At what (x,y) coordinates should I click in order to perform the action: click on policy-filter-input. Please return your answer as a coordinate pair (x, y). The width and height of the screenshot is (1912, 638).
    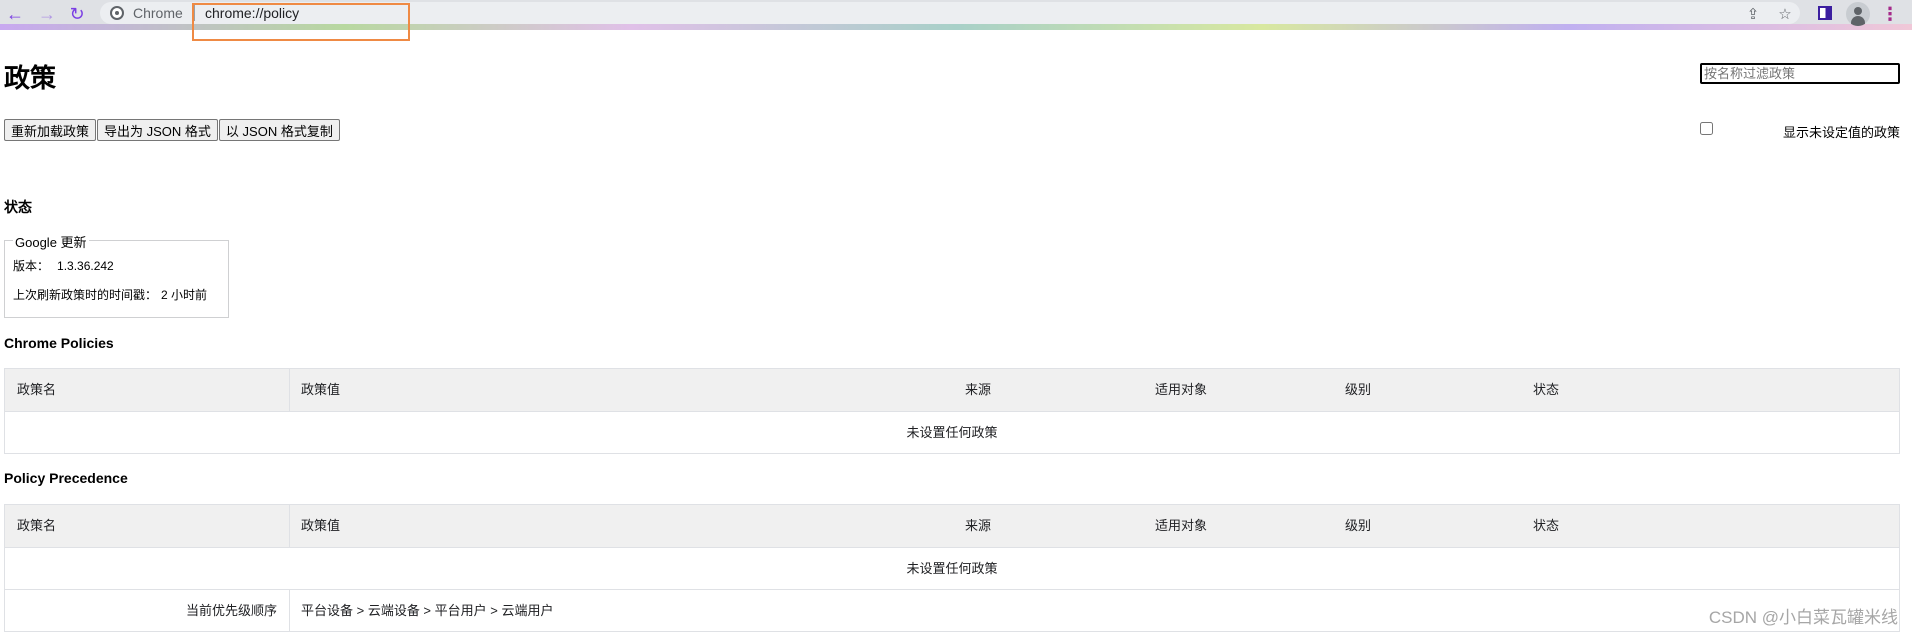
    Looking at the image, I should click on (1800, 73).